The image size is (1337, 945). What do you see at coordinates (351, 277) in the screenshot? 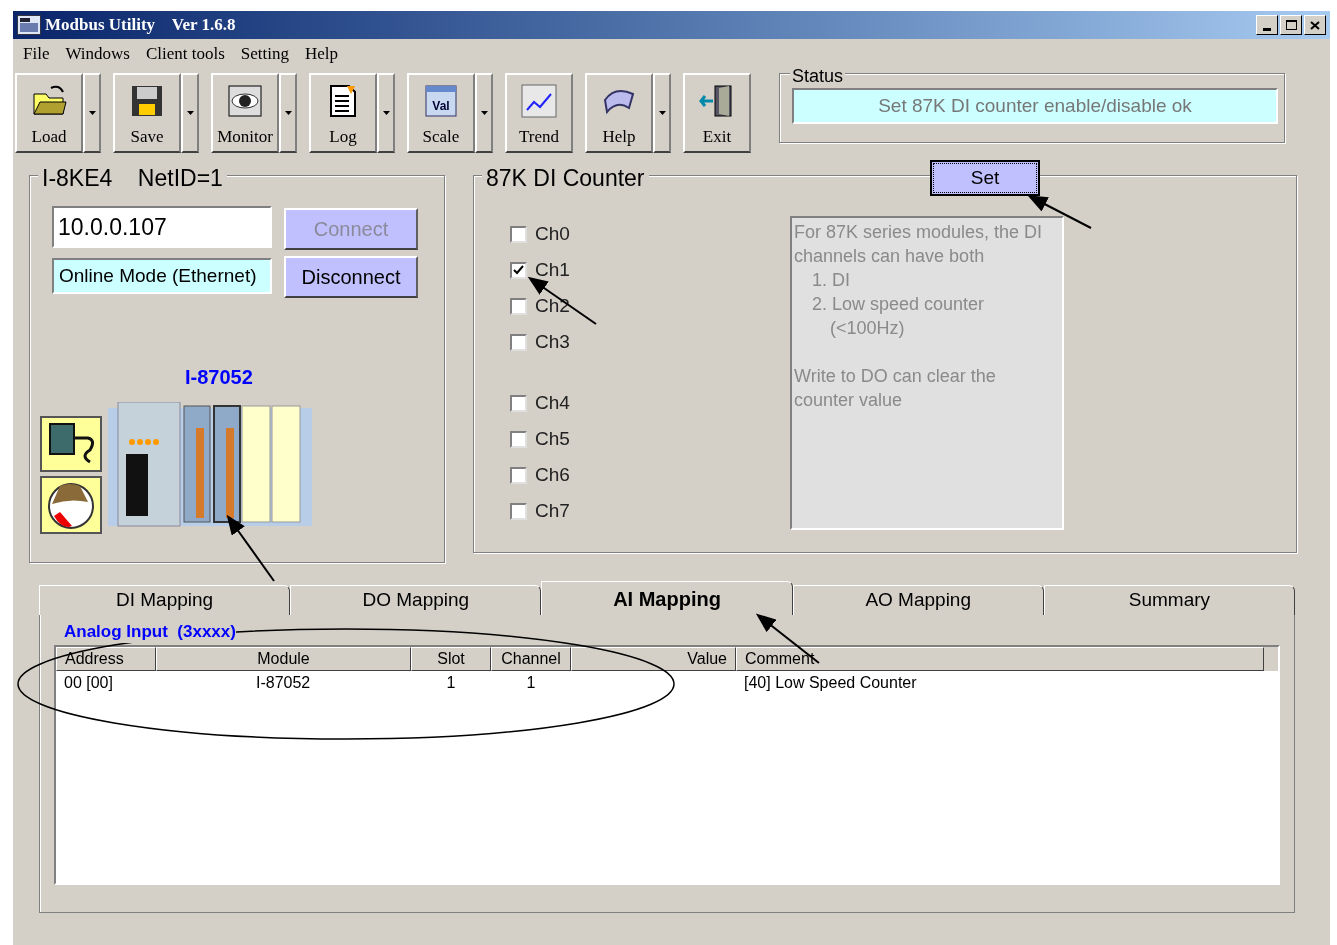
I see `connection-button: Disconnect` at bounding box center [351, 277].